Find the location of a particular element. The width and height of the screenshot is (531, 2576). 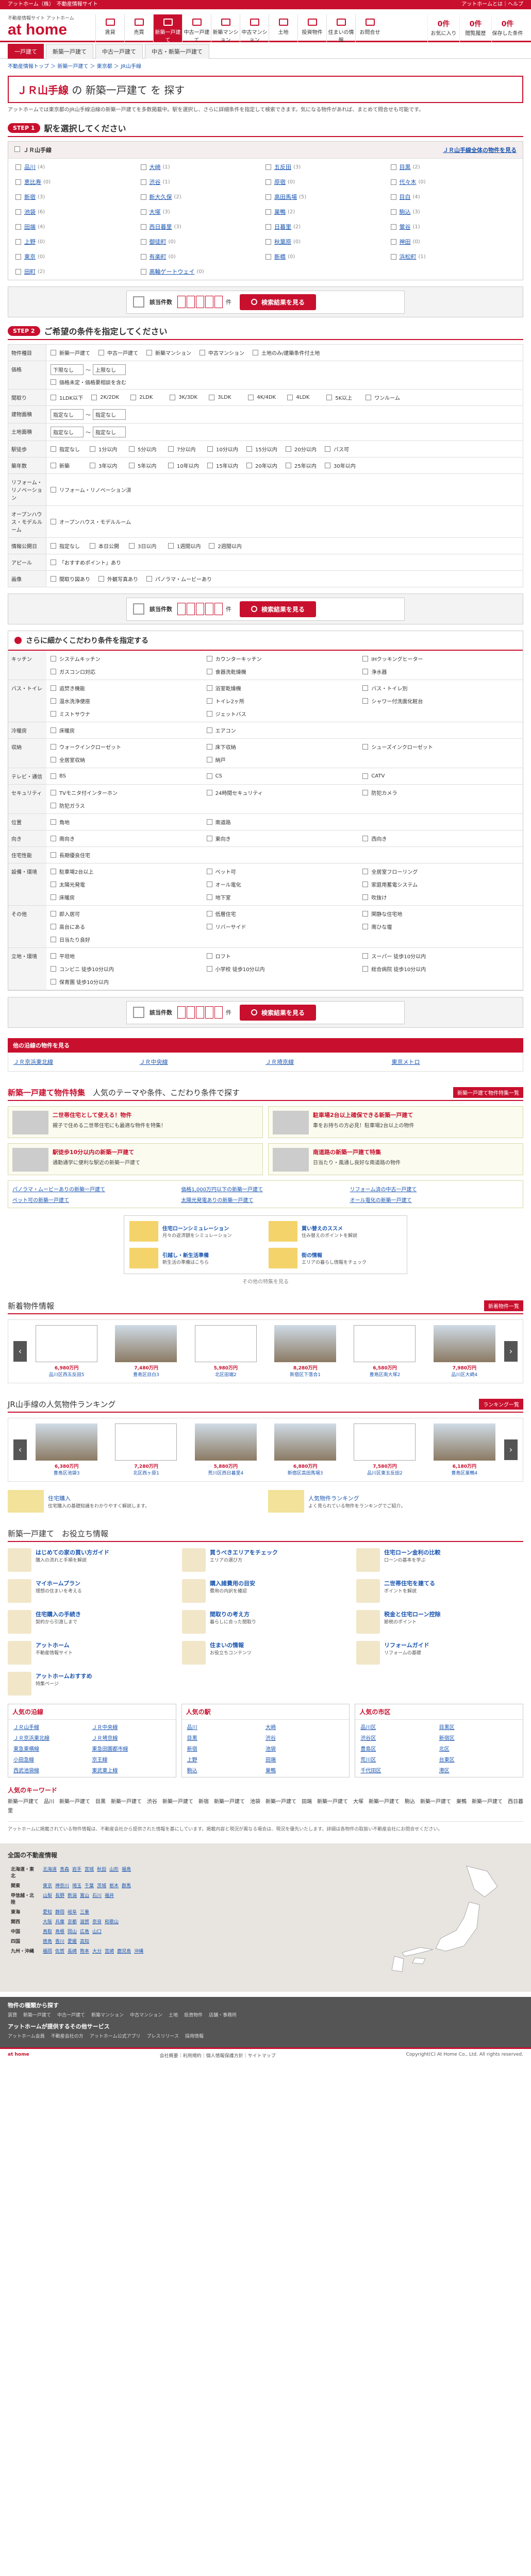

other-line-link: ＪＲ中央線 is located at coordinates (203, 1062).